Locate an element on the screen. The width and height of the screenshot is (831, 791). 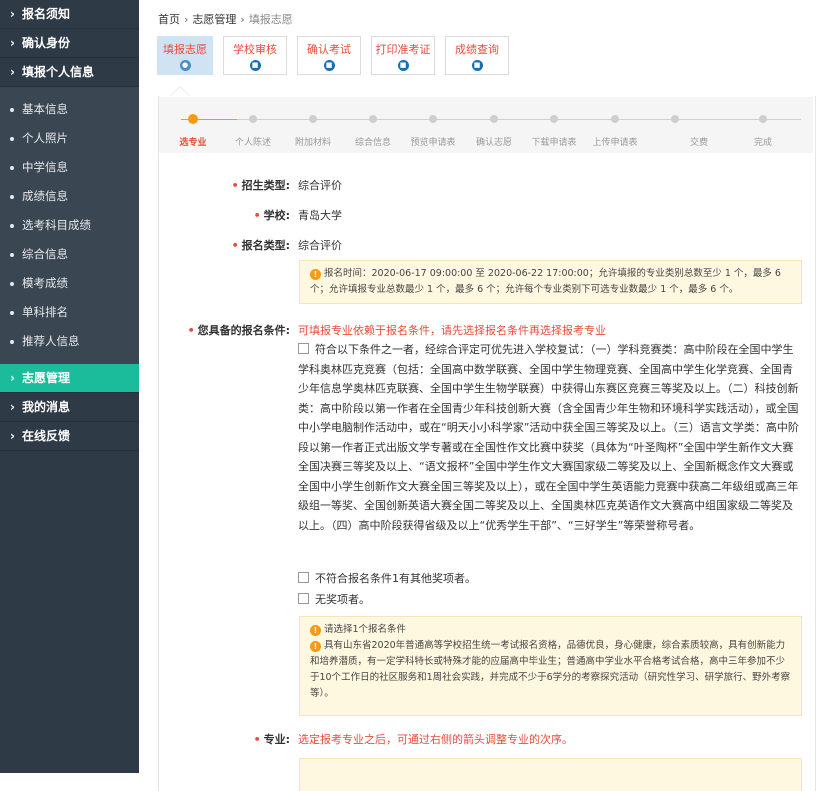
step-label: 交费 is located at coordinates (699, 143).